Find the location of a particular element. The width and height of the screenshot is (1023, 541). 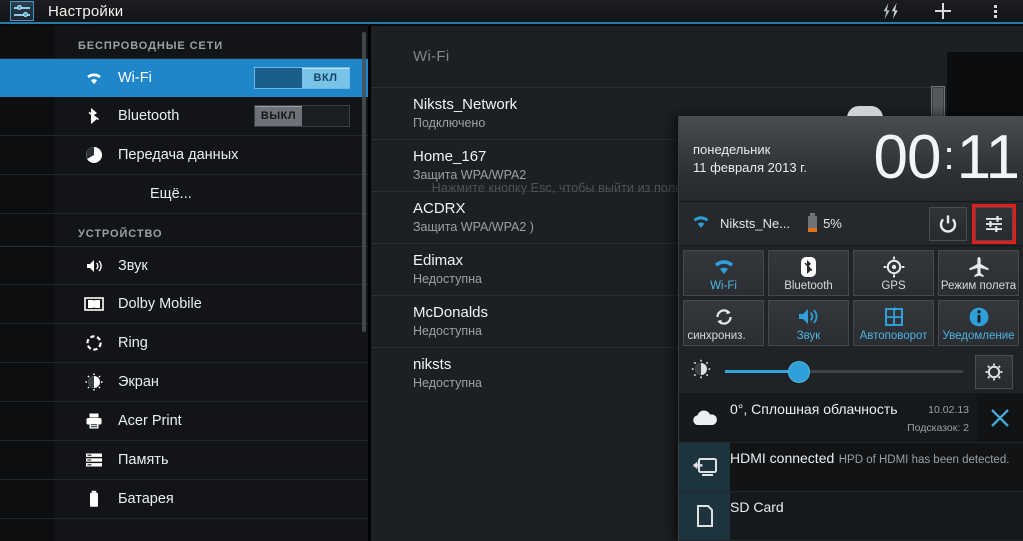

panel-status-row: Niksts_Ne... 5% is located at coordinates (851, 224).